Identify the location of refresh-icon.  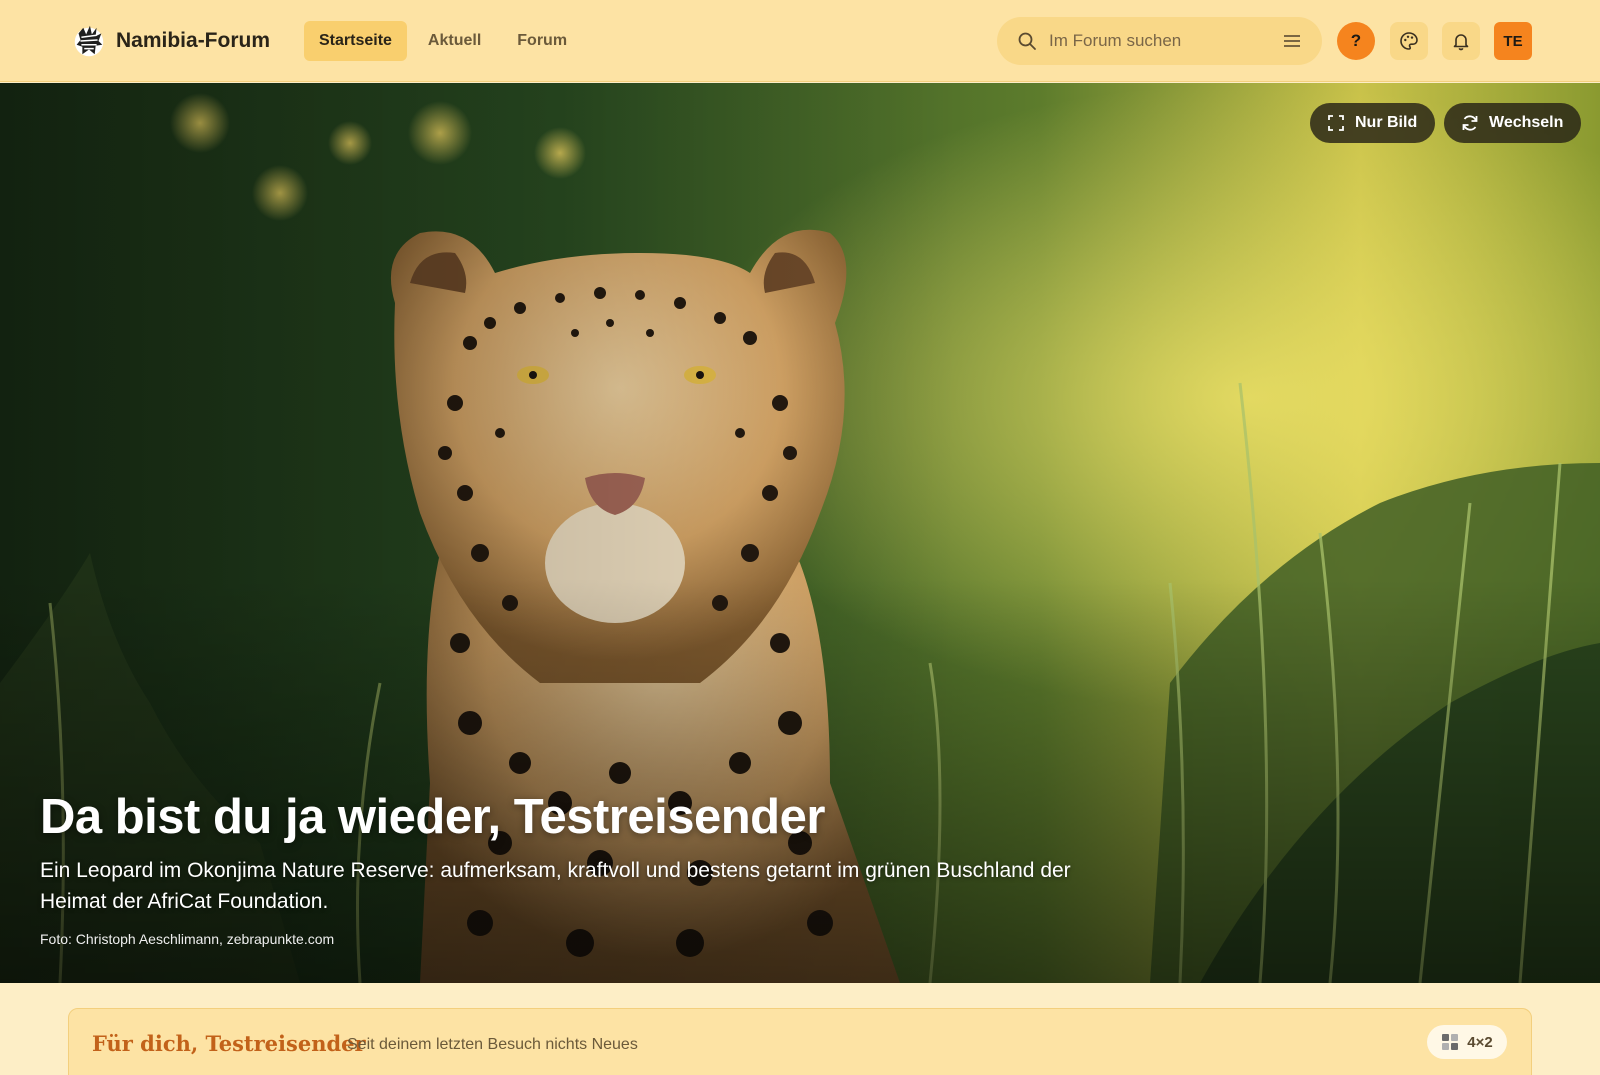
(1470, 123).